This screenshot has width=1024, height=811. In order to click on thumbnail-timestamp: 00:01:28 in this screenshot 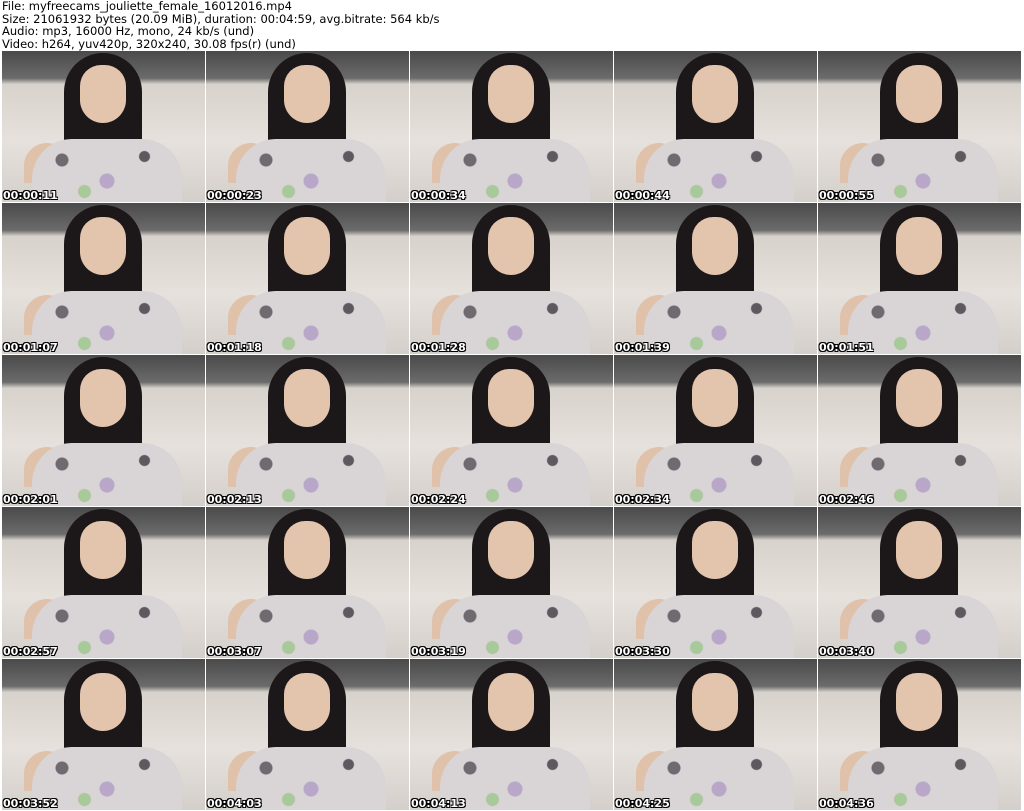, I will do `click(438, 347)`.